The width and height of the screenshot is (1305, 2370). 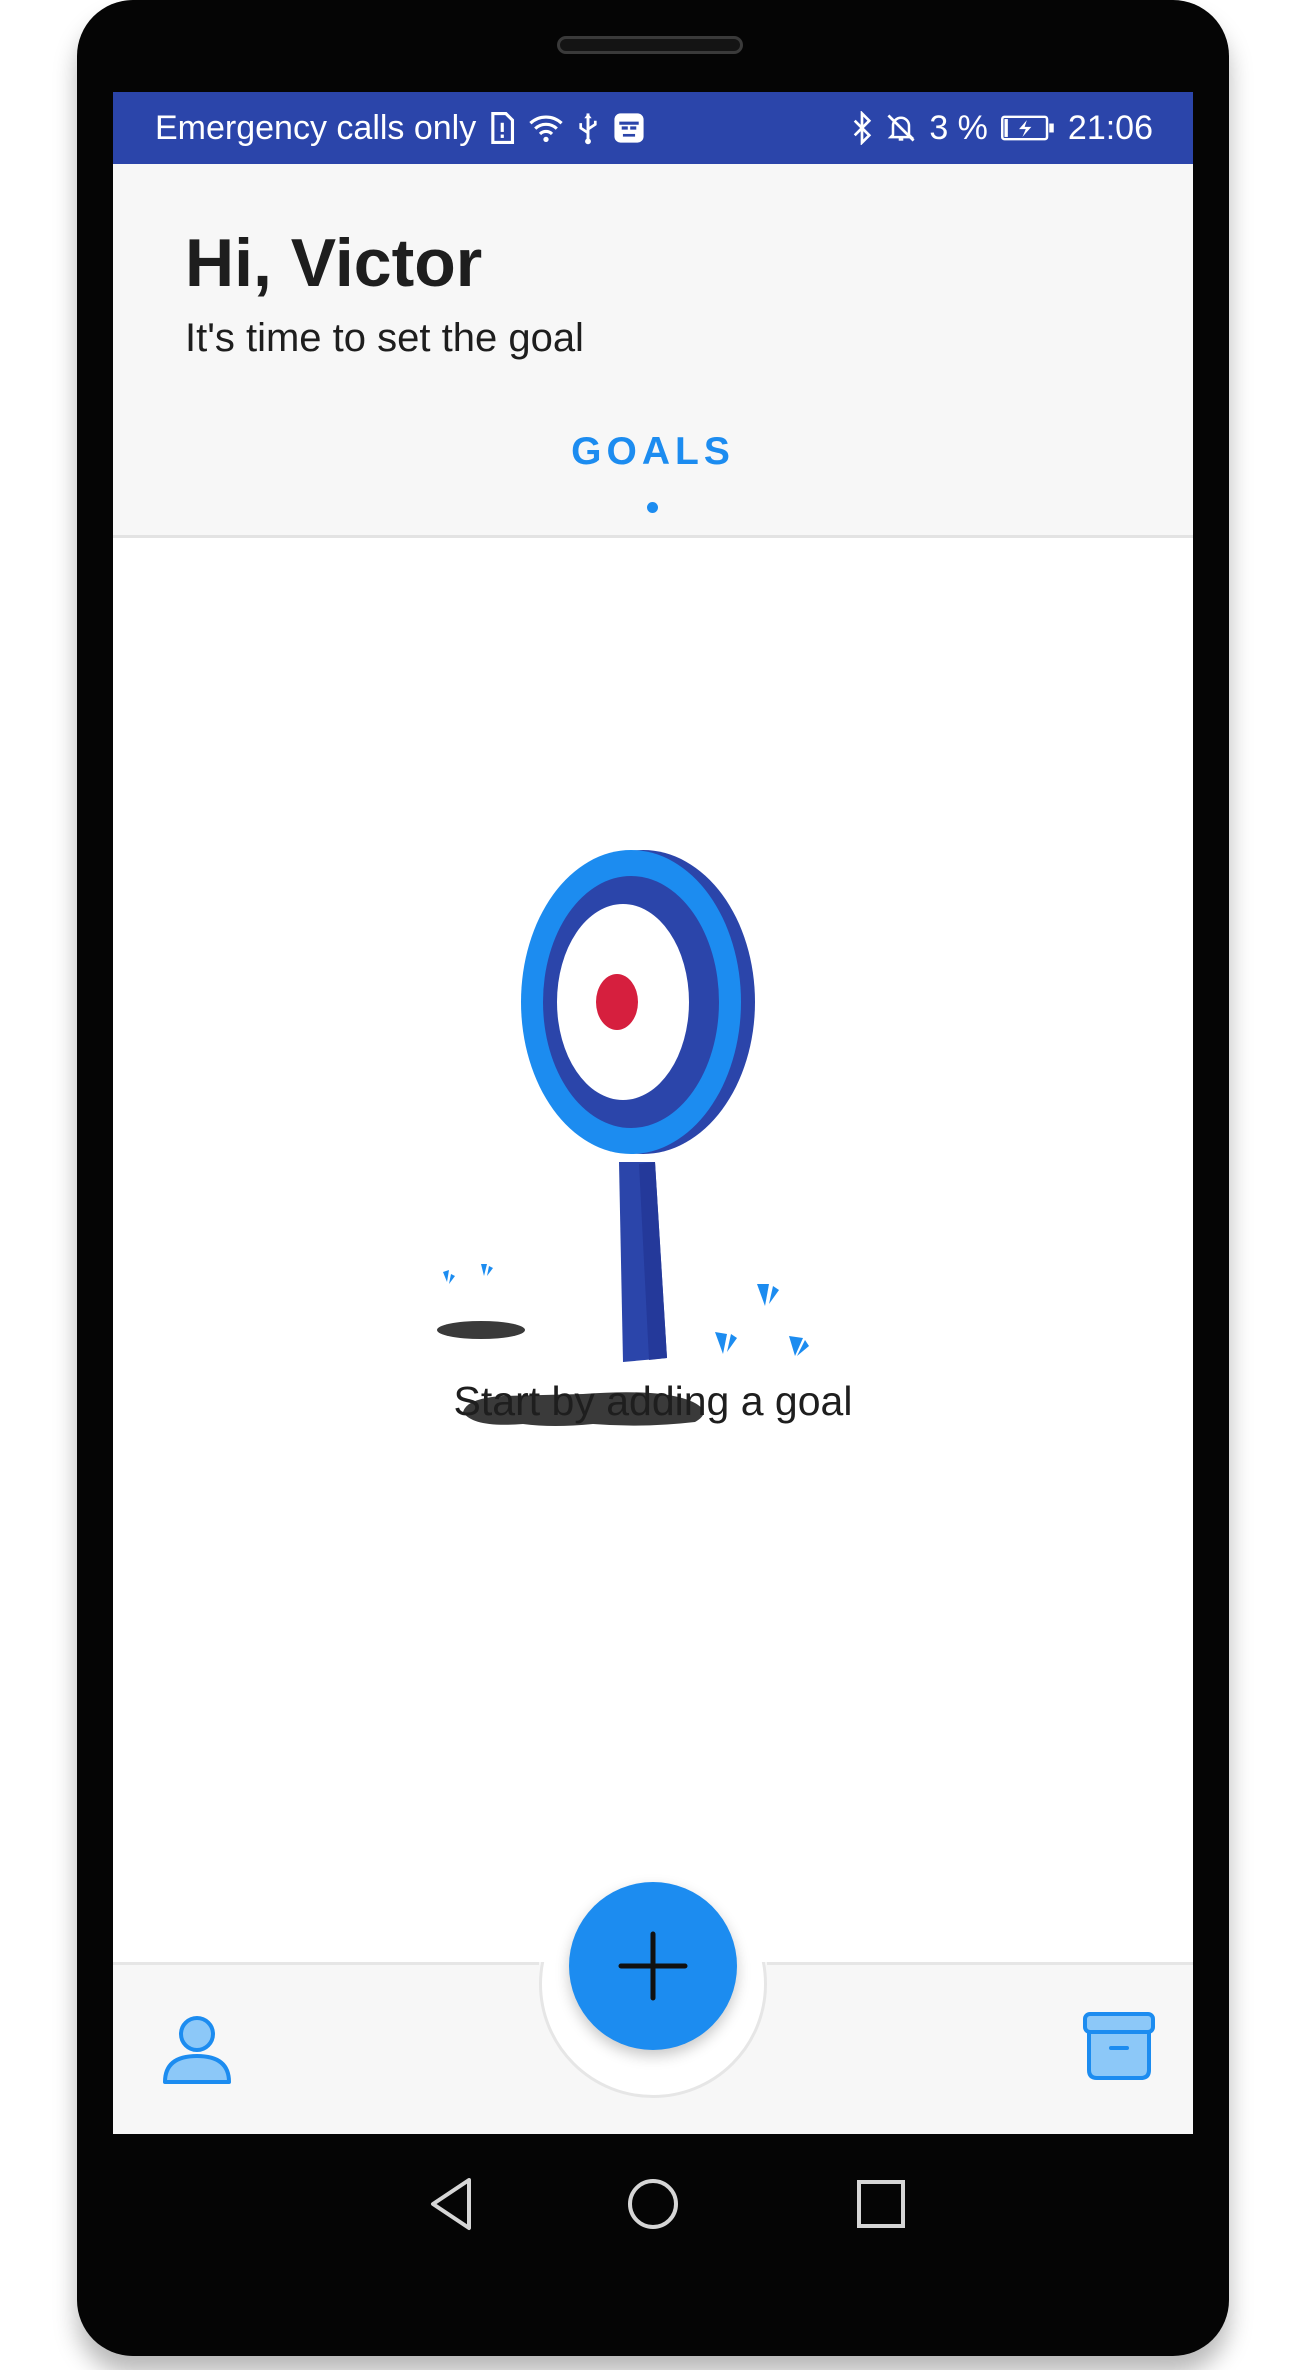 I want to click on profile-icon, so click(x=197, y=2050).